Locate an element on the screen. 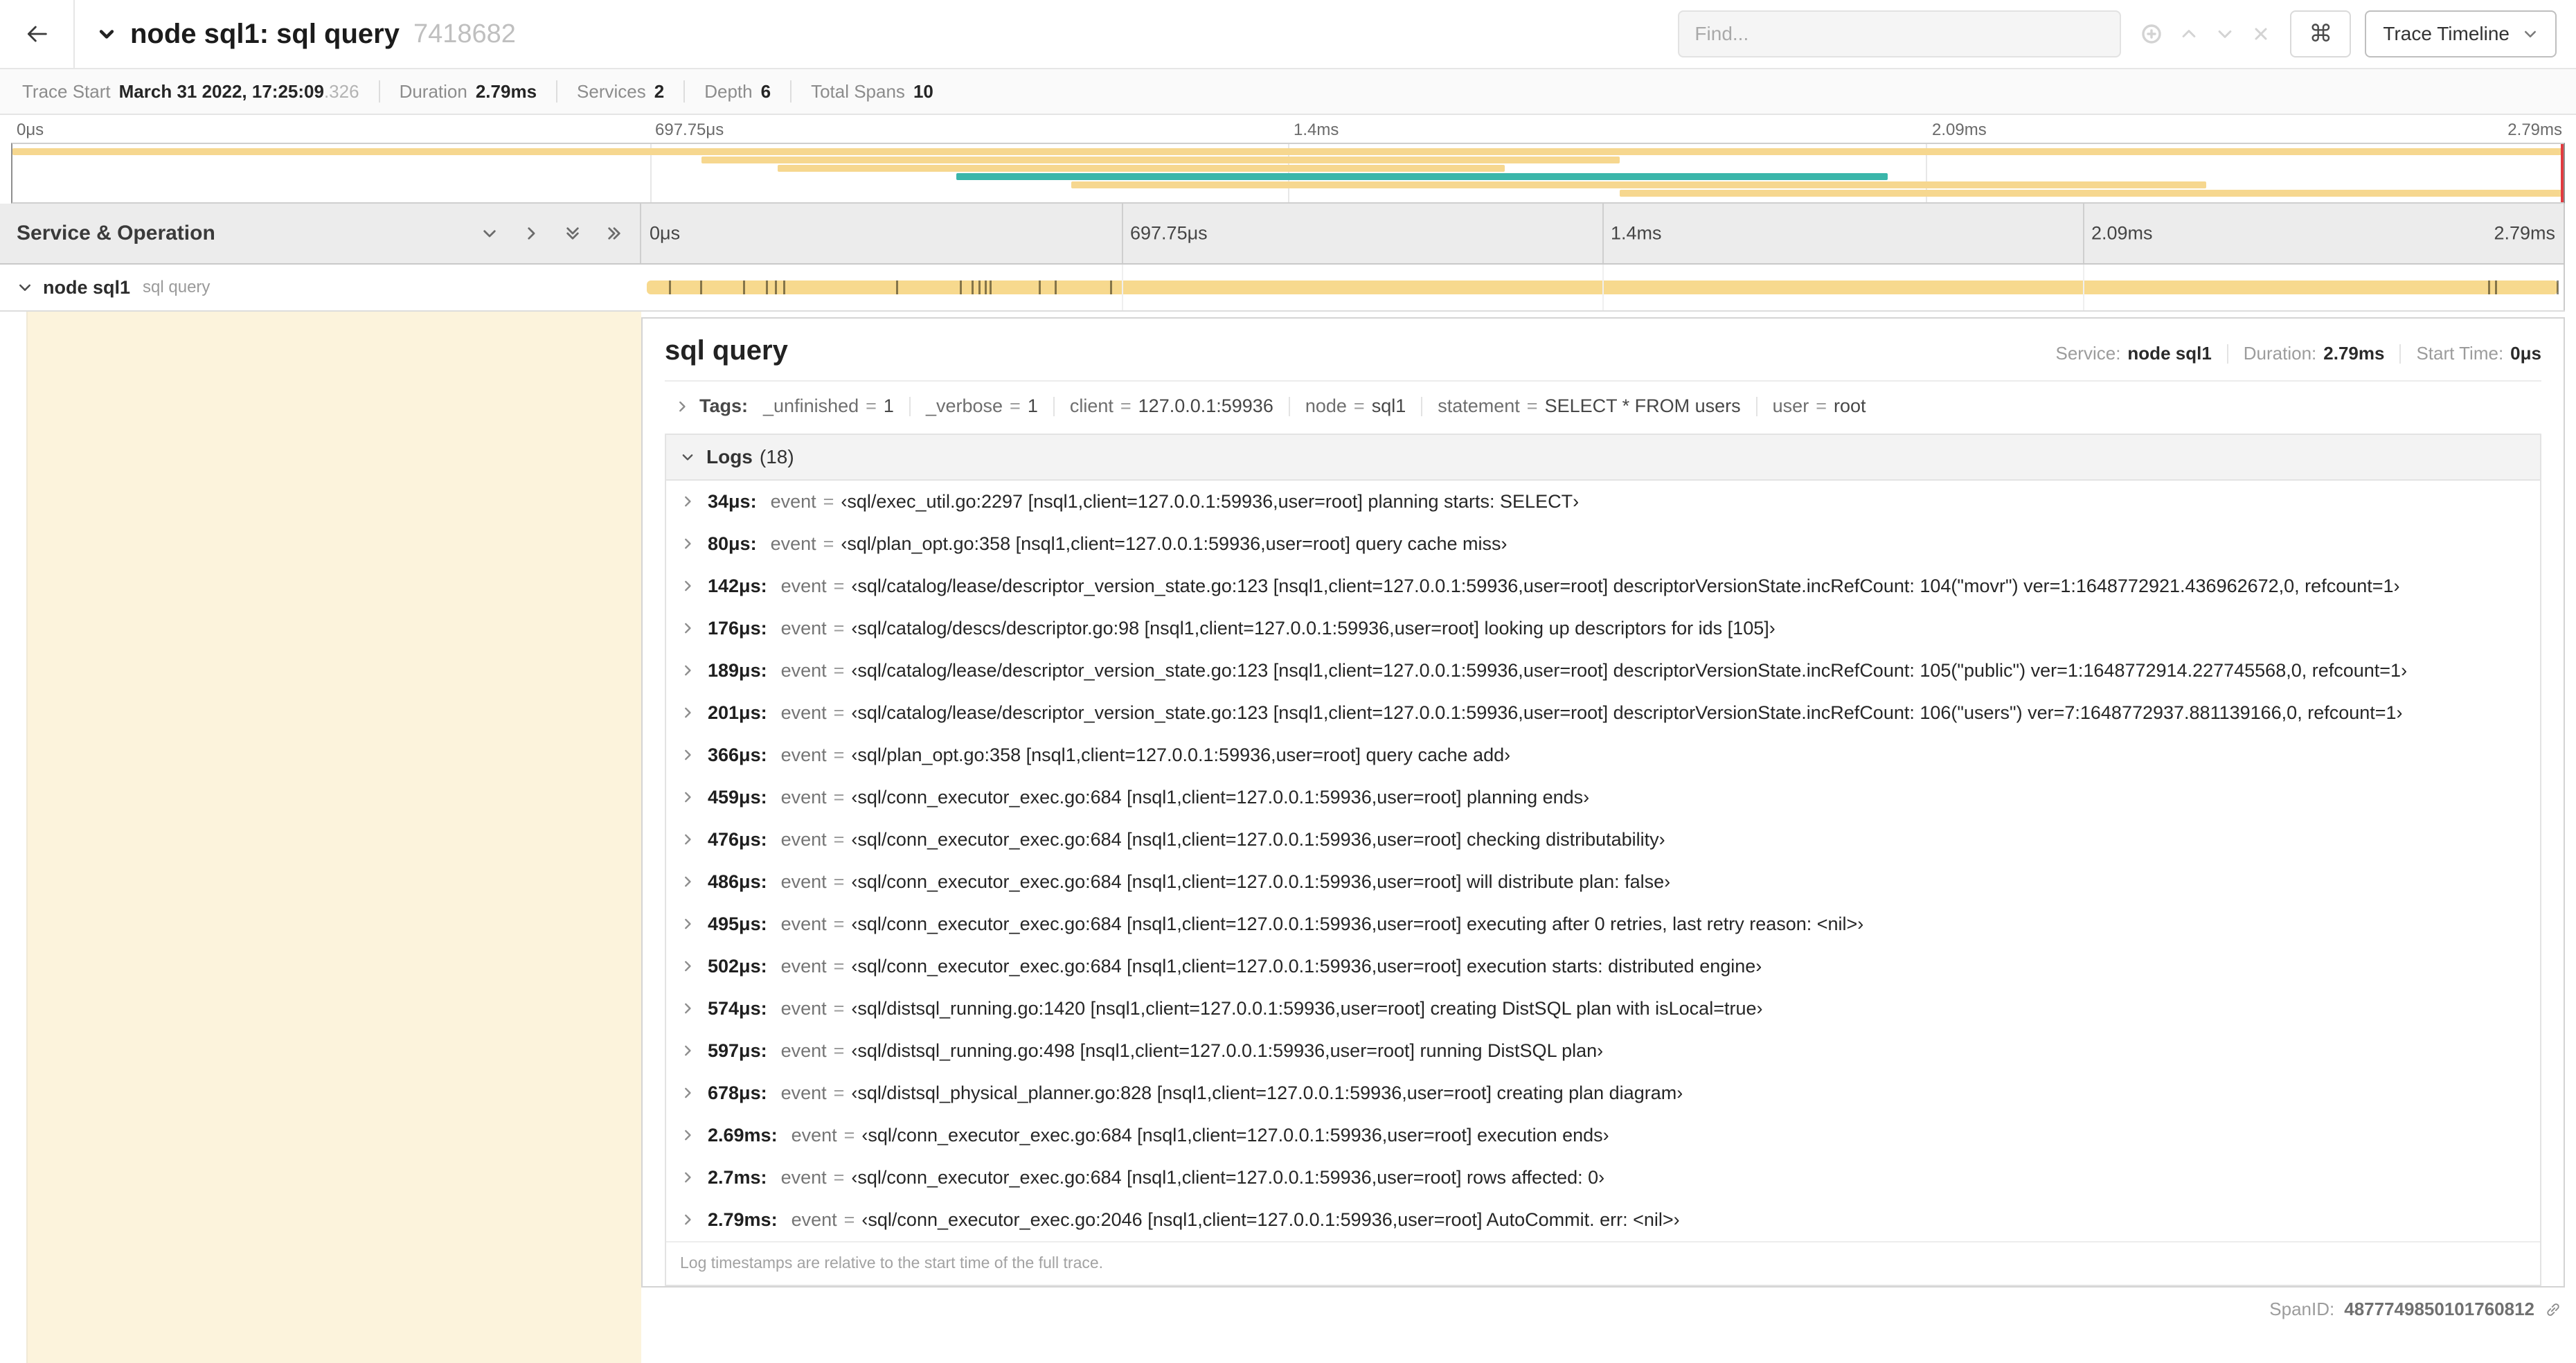 The height and width of the screenshot is (1363, 2576). summary-label: Depth is located at coordinates (729, 91).